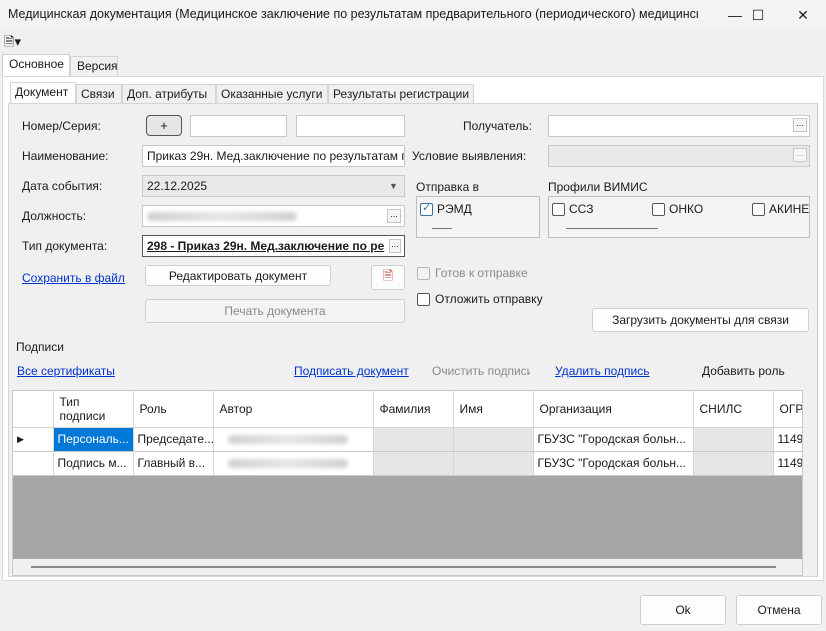  Describe the element at coordinates (43, 93) in the screenshot. I see `tab-dokument: Документ` at that location.